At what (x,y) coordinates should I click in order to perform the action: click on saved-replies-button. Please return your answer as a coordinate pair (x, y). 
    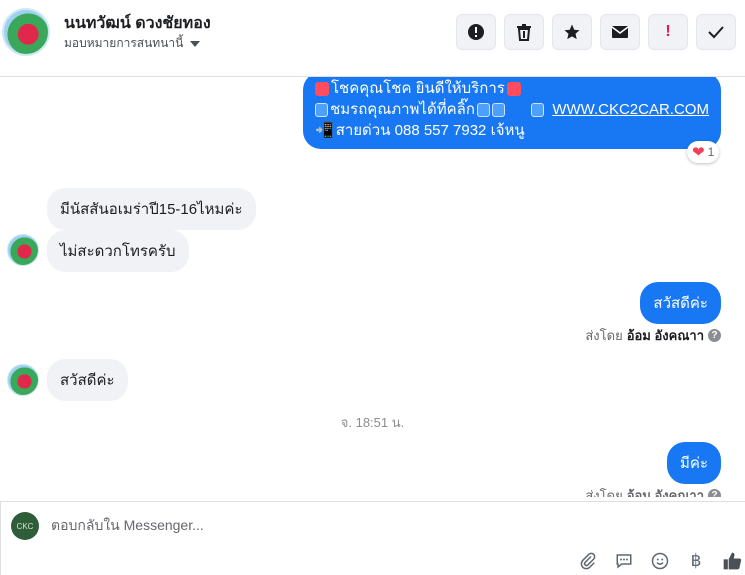
    Looking at the image, I should click on (624, 561).